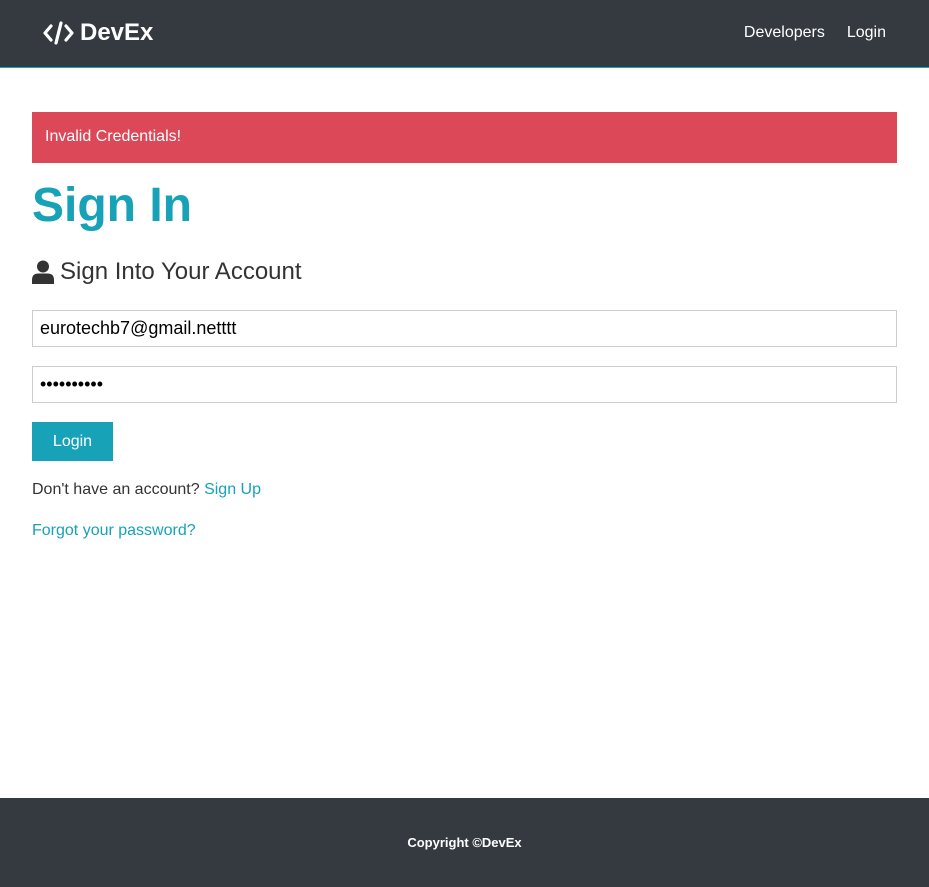 The width and height of the screenshot is (929, 887). I want to click on brand-link: DevEx, so click(98, 33).